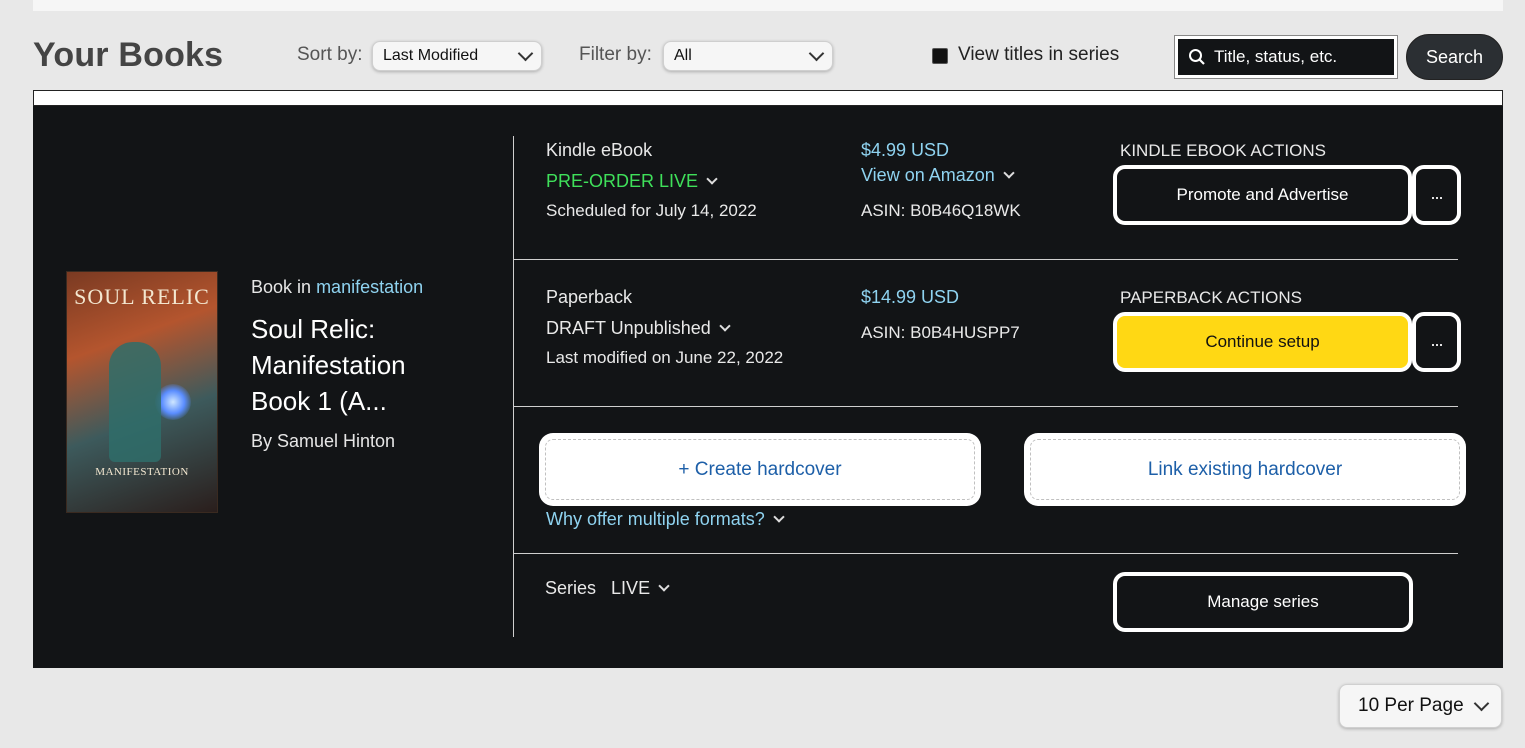  I want to click on kindle-status-text: PRE-ORDER LIVE, so click(622, 181).